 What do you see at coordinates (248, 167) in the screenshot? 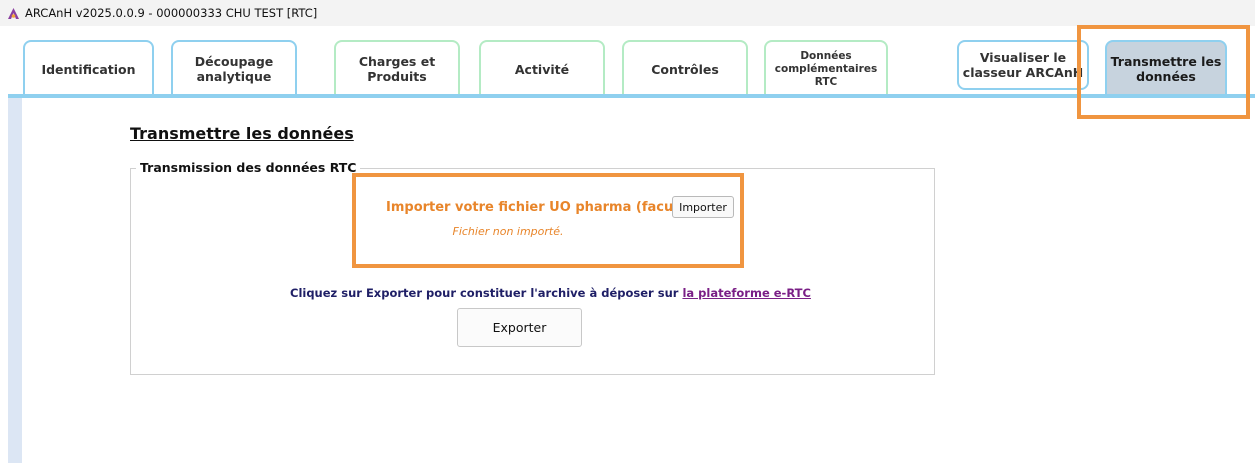
I see `fieldset-legend: Transmission des données RTC` at bounding box center [248, 167].